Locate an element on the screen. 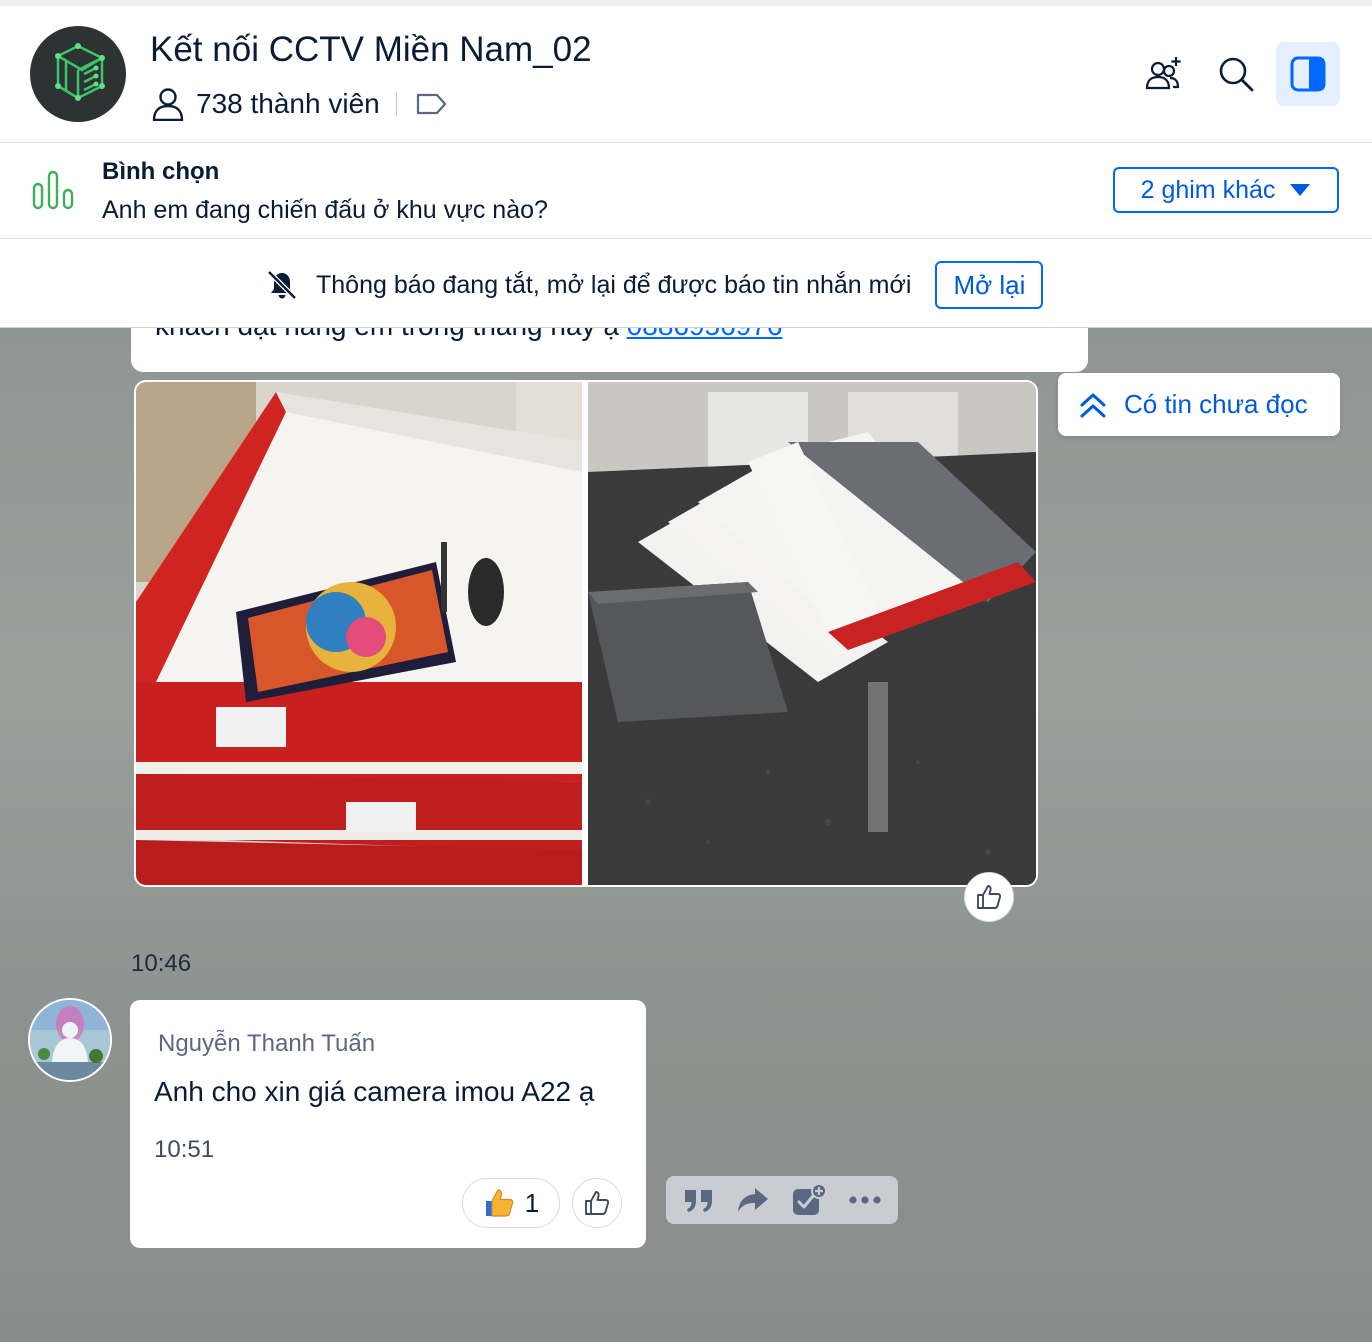 The image size is (1372, 1342). member-count: 738 thành viên is located at coordinates (288, 103).